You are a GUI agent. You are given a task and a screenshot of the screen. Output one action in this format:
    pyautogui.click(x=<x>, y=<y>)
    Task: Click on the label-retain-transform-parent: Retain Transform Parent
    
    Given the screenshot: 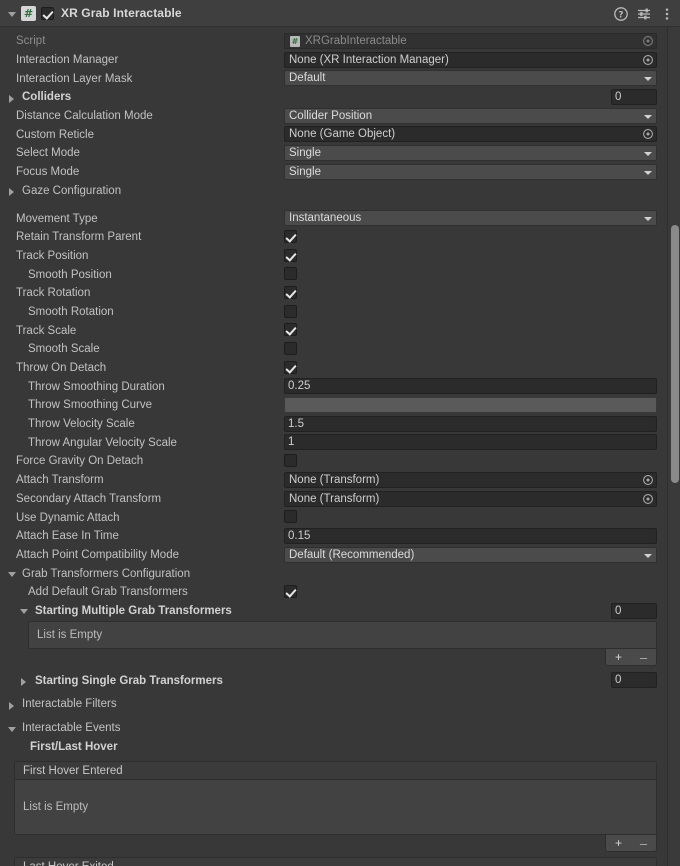 What is the action you would take?
    pyautogui.click(x=79, y=237)
    